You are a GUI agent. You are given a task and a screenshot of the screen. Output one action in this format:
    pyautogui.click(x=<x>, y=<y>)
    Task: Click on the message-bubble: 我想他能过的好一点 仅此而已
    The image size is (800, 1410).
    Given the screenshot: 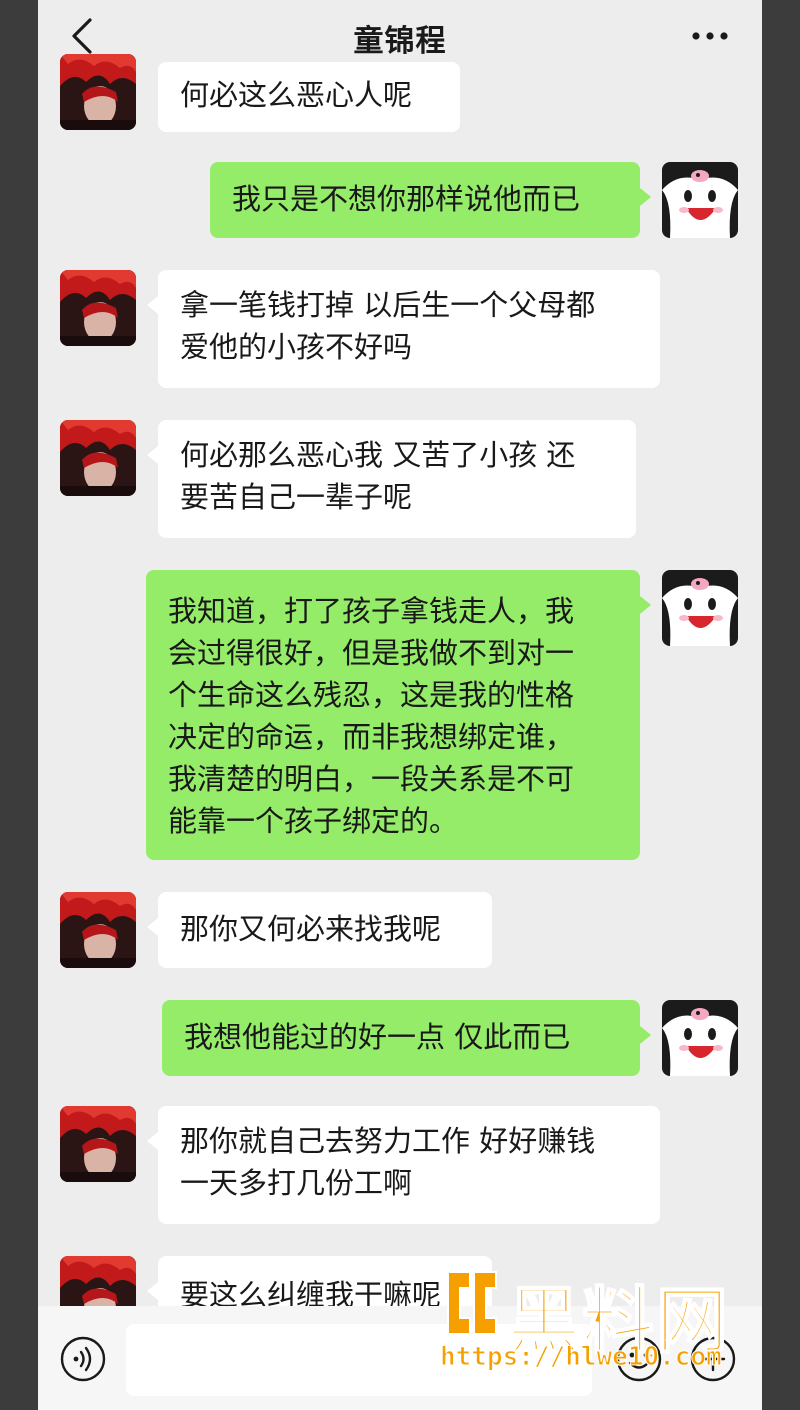 What is the action you would take?
    pyautogui.click(x=401, y=1038)
    